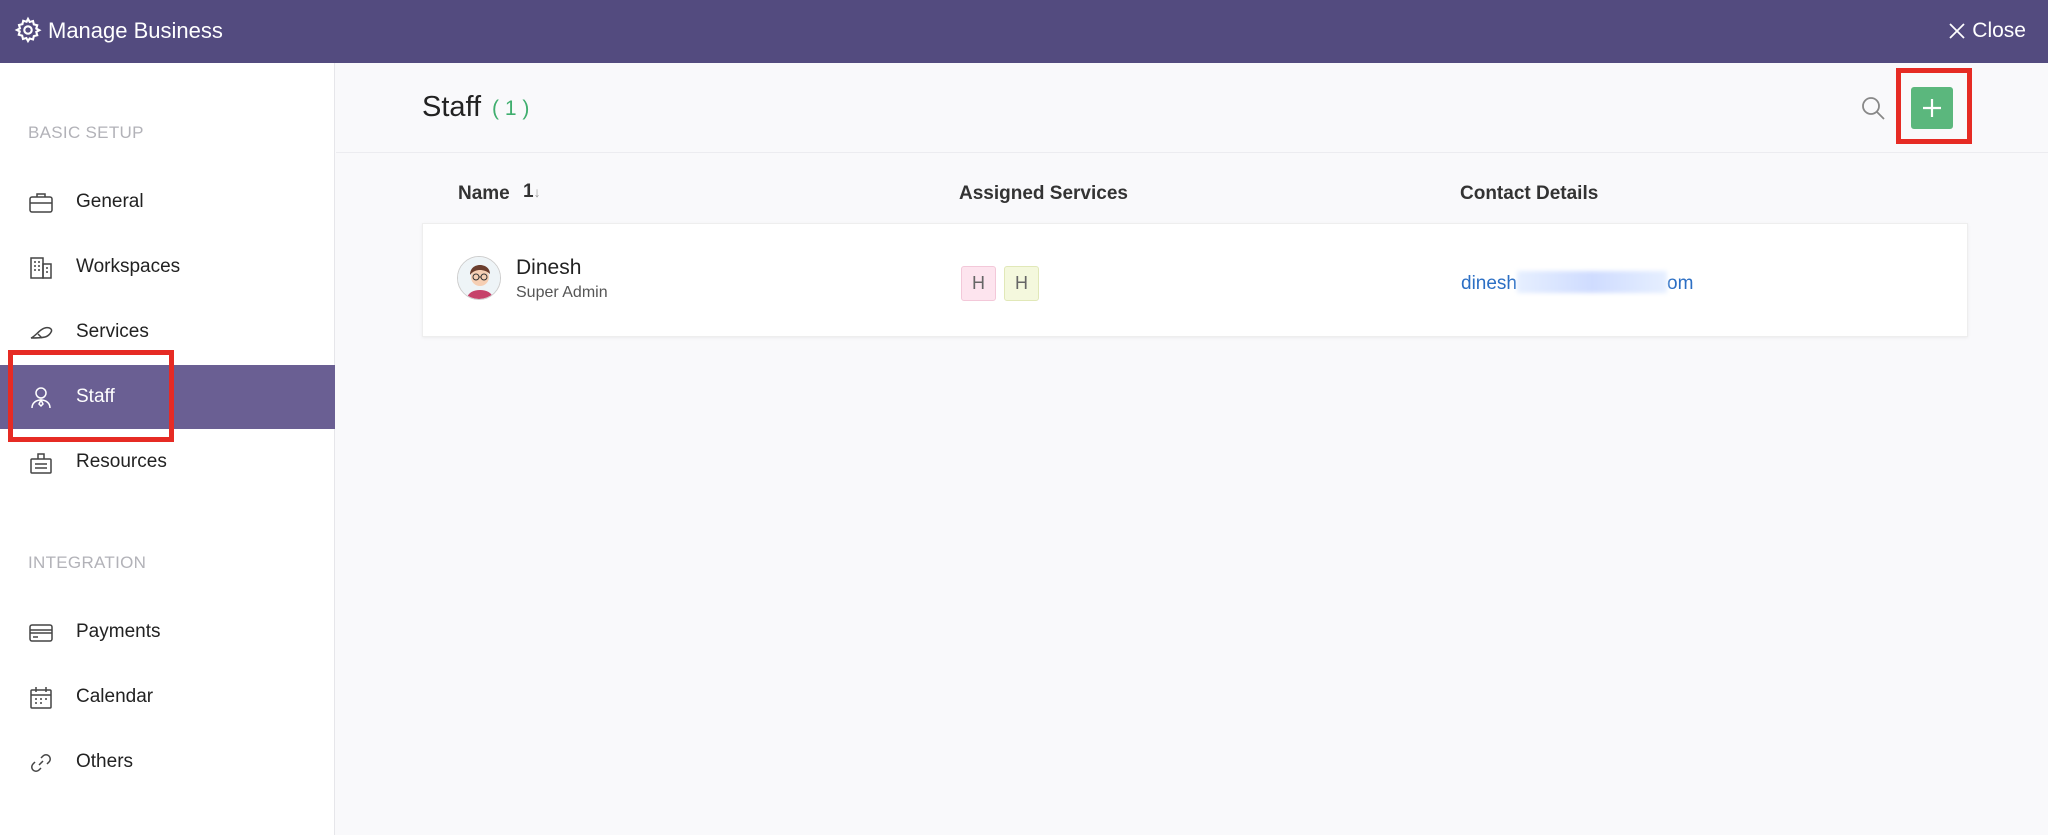 This screenshot has height=835, width=2048. Describe the element at coordinates (41, 333) in the screenshot. I see `services-icon` at that location.